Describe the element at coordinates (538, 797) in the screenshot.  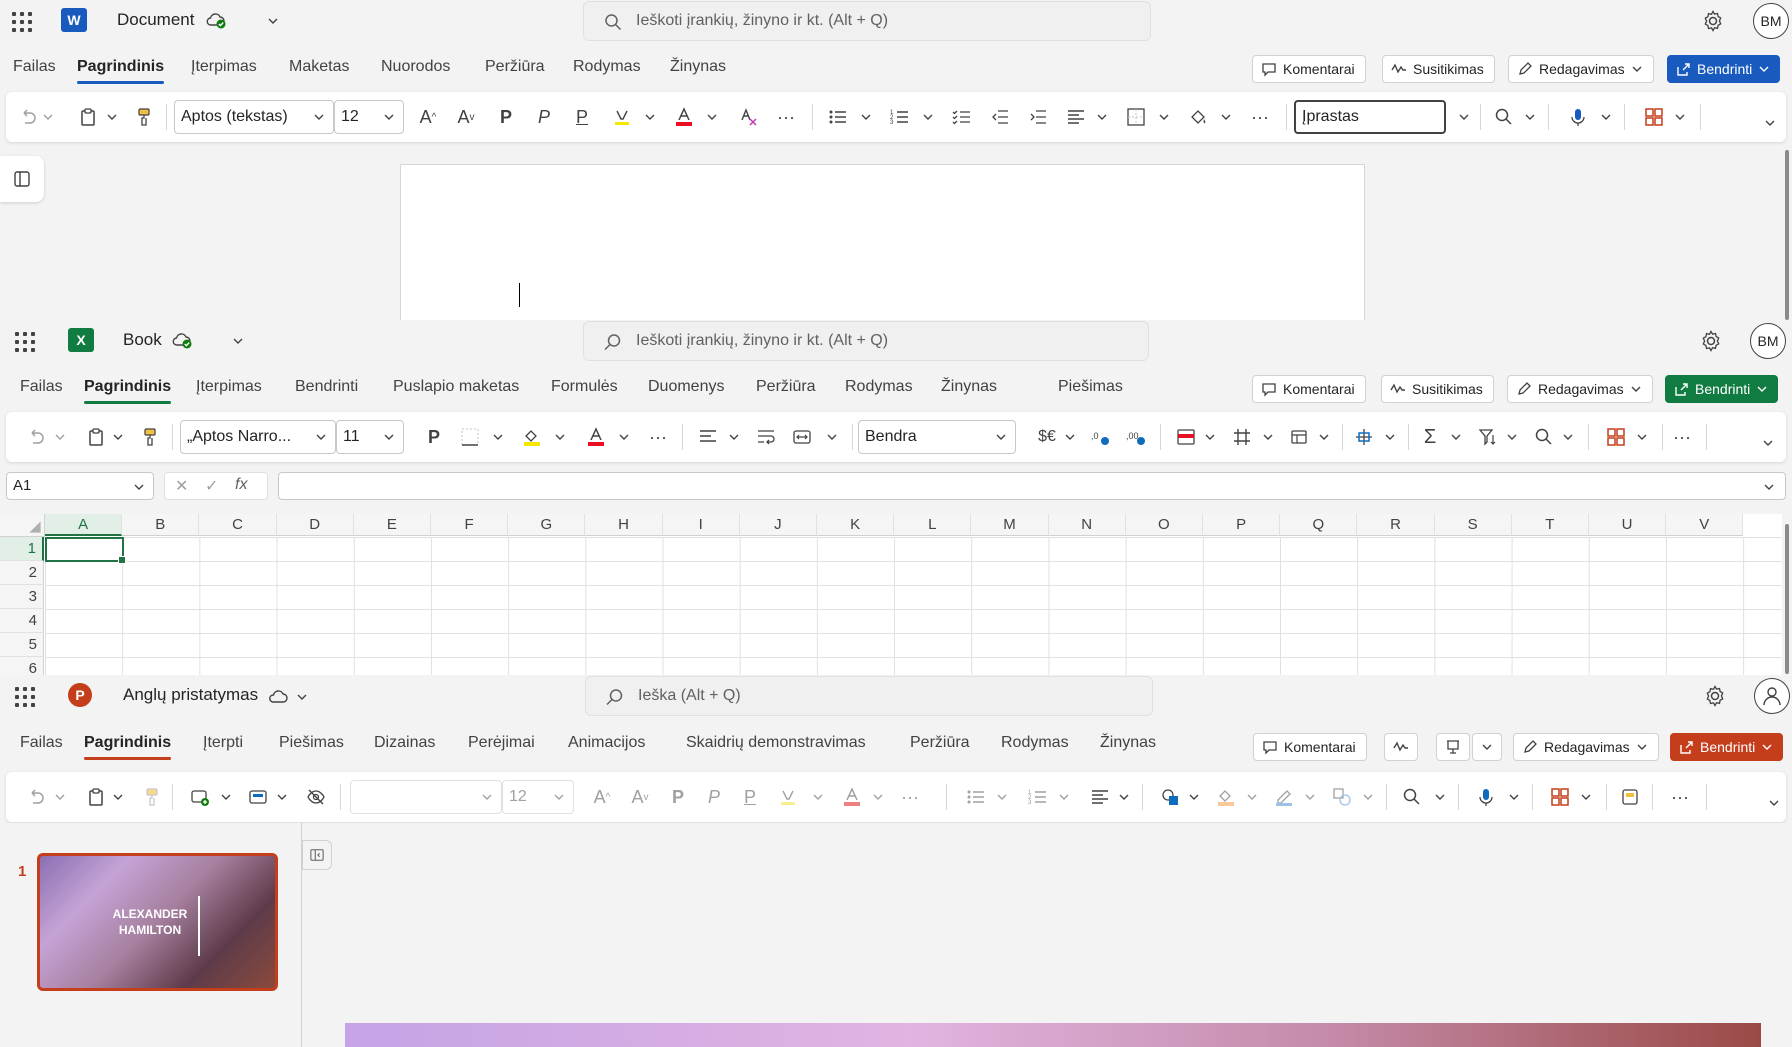
I see `font-size-dropdown: 12` at that location.